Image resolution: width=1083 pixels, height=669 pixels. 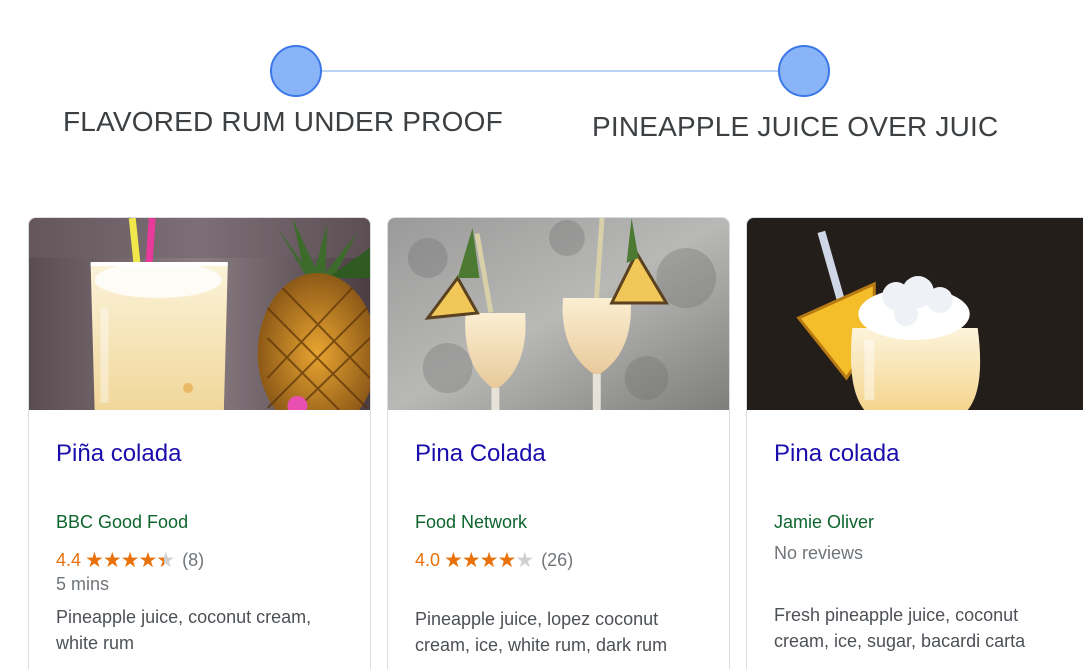 I want to click on rating-row: 4.0 ★★★★★ (26), so click(x=494, y=560).